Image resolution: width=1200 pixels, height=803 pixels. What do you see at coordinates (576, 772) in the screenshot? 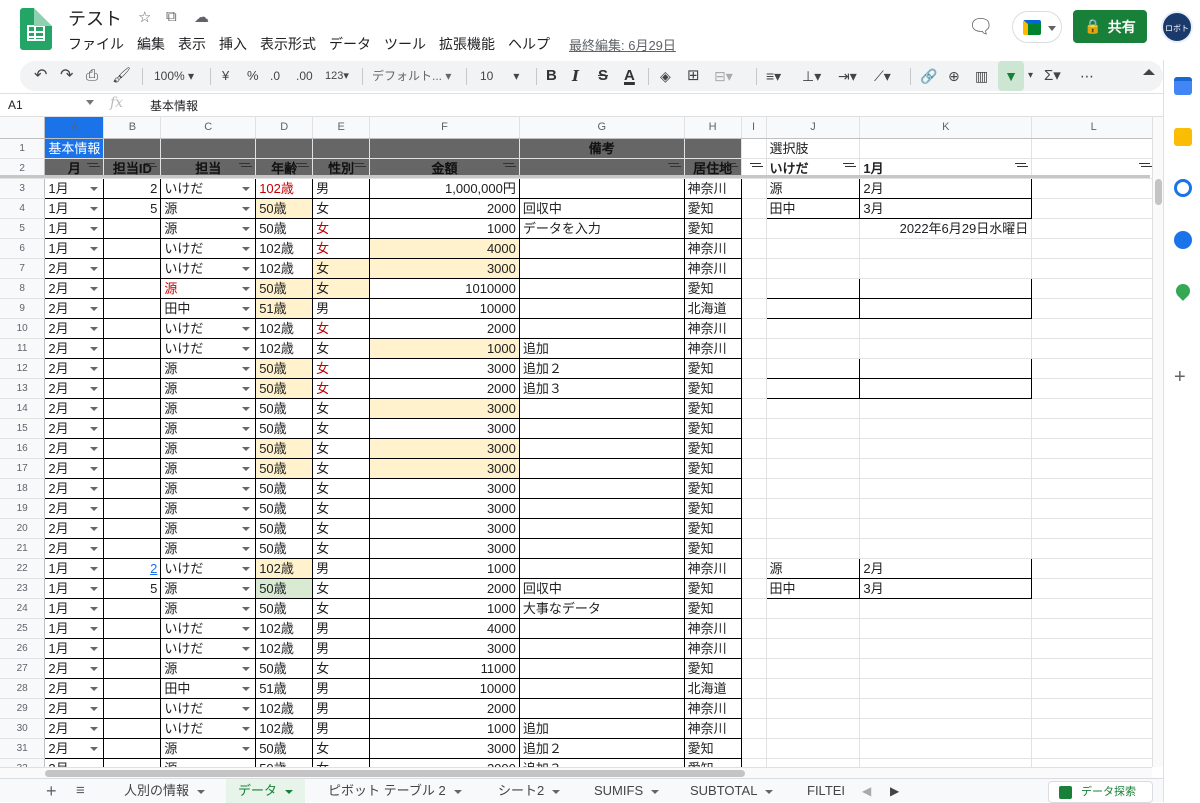
I see `horizontal-scrollbar` at bounding box center [576, 772].